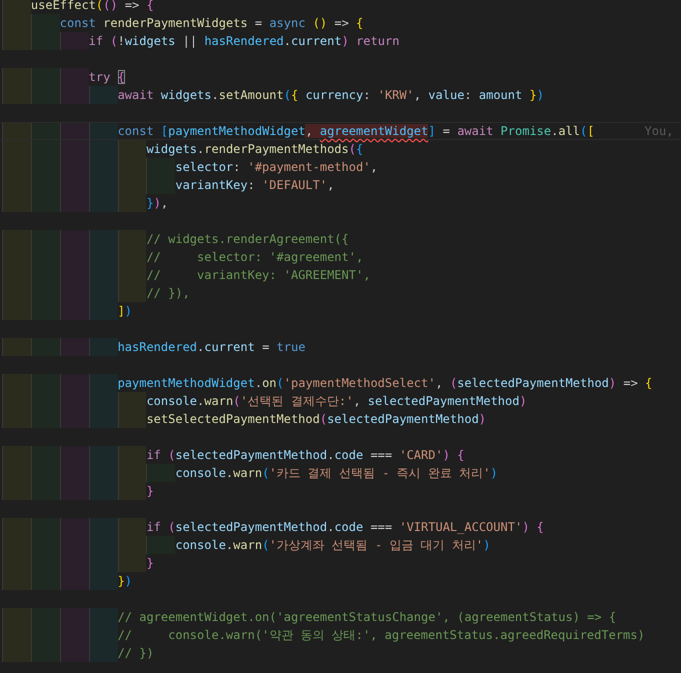 Image resolution: width=681 pixels, height=673 pixels. What do you see at coordinates (106, 77) in the screenshot?
I see `code-line: try {` at bounding box center [106, 77].